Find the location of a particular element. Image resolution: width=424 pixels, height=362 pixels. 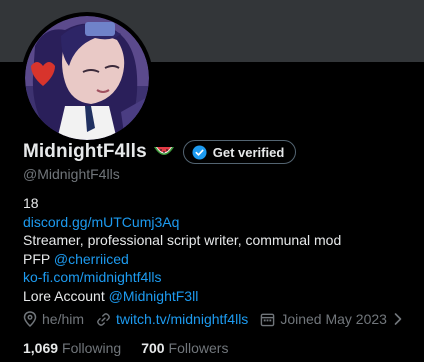

pfp-prefix: PFP is located at coordinates (38, 258).